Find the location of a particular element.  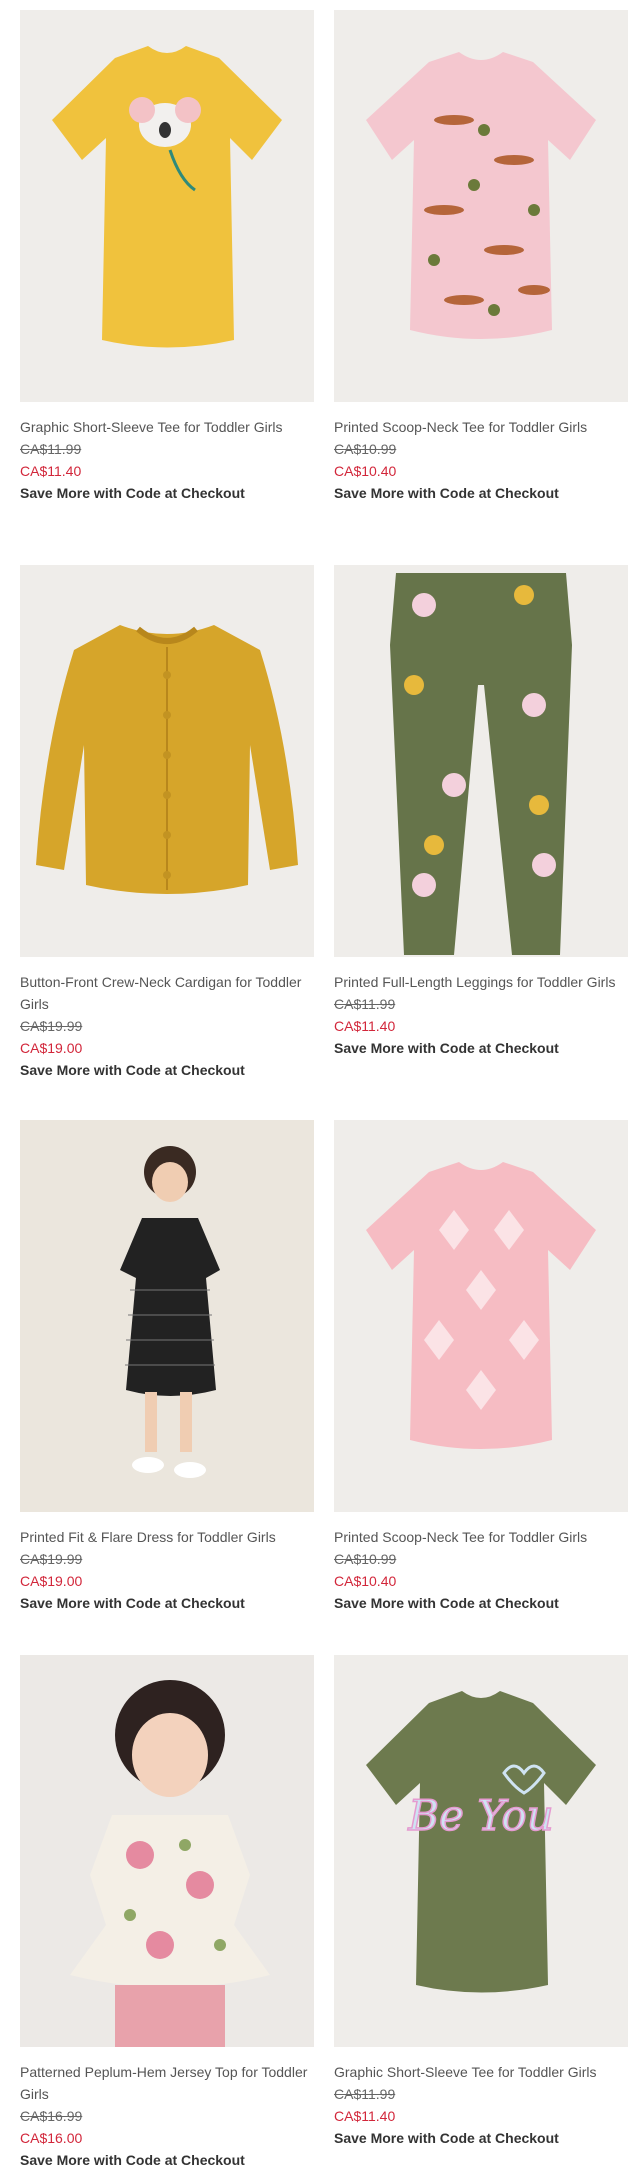

sale-price: CA$16.00 is located at coordinates (51, 2138).